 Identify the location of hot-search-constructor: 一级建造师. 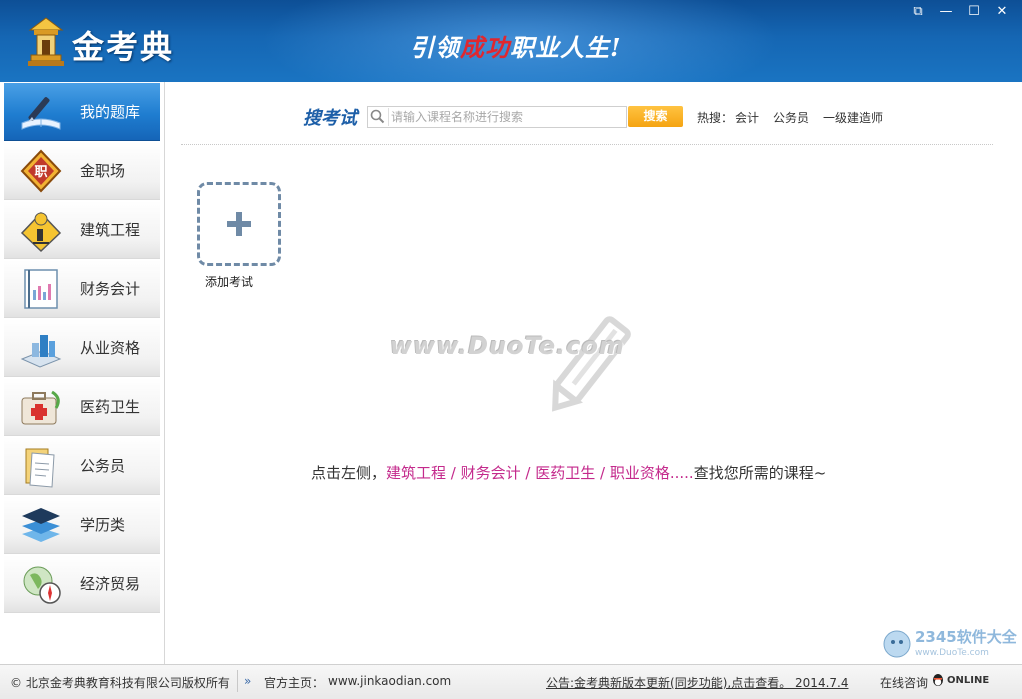
(853, 117).